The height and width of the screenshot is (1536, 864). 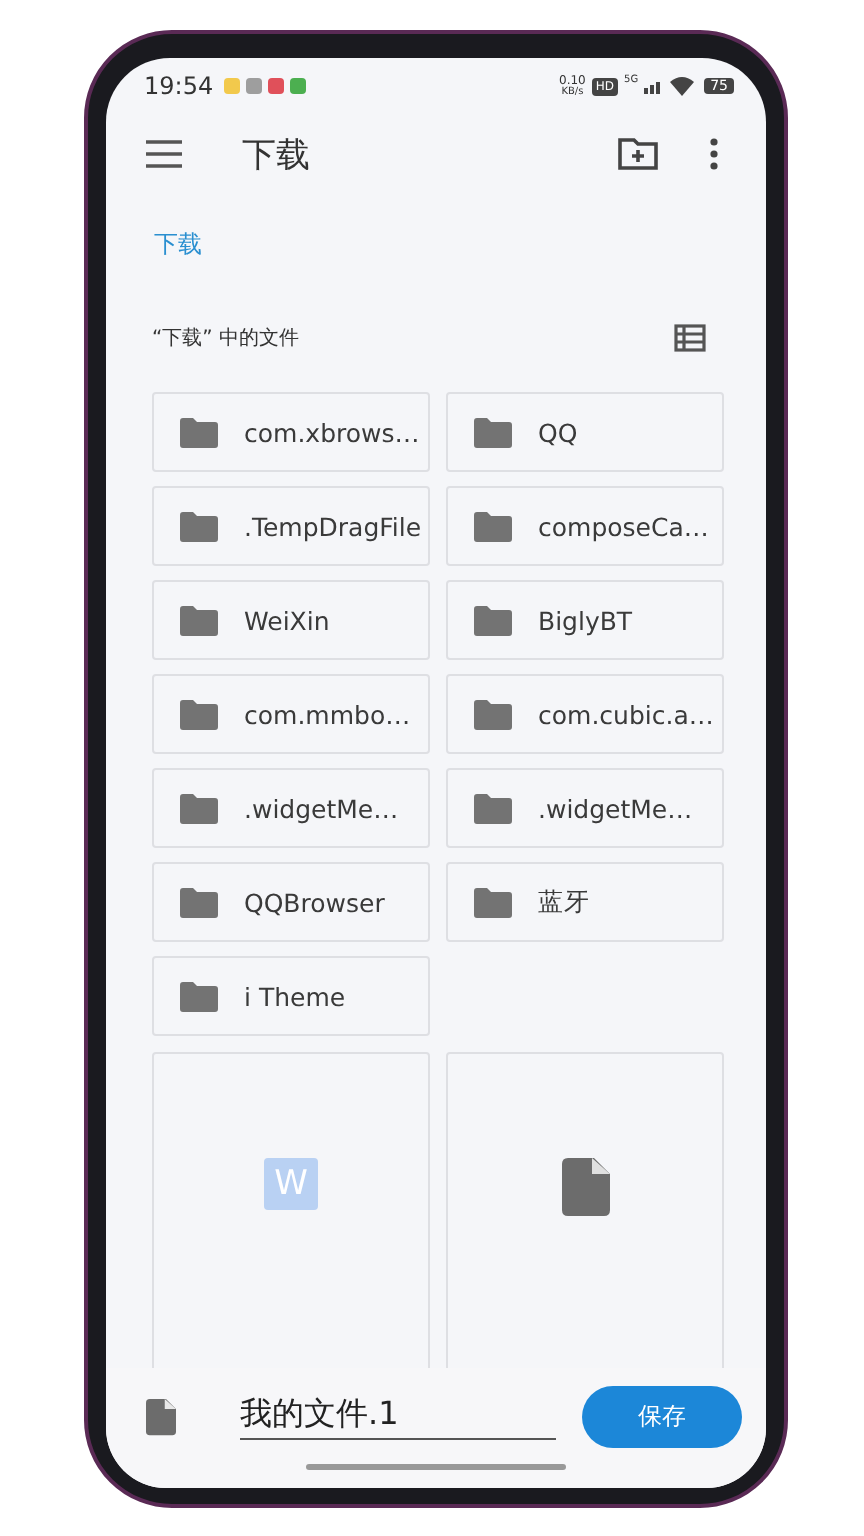 What do you see at coordinates (558, 432) in the screenshot?
I see `folder-name: QQ` at bounding box center [558, 432].